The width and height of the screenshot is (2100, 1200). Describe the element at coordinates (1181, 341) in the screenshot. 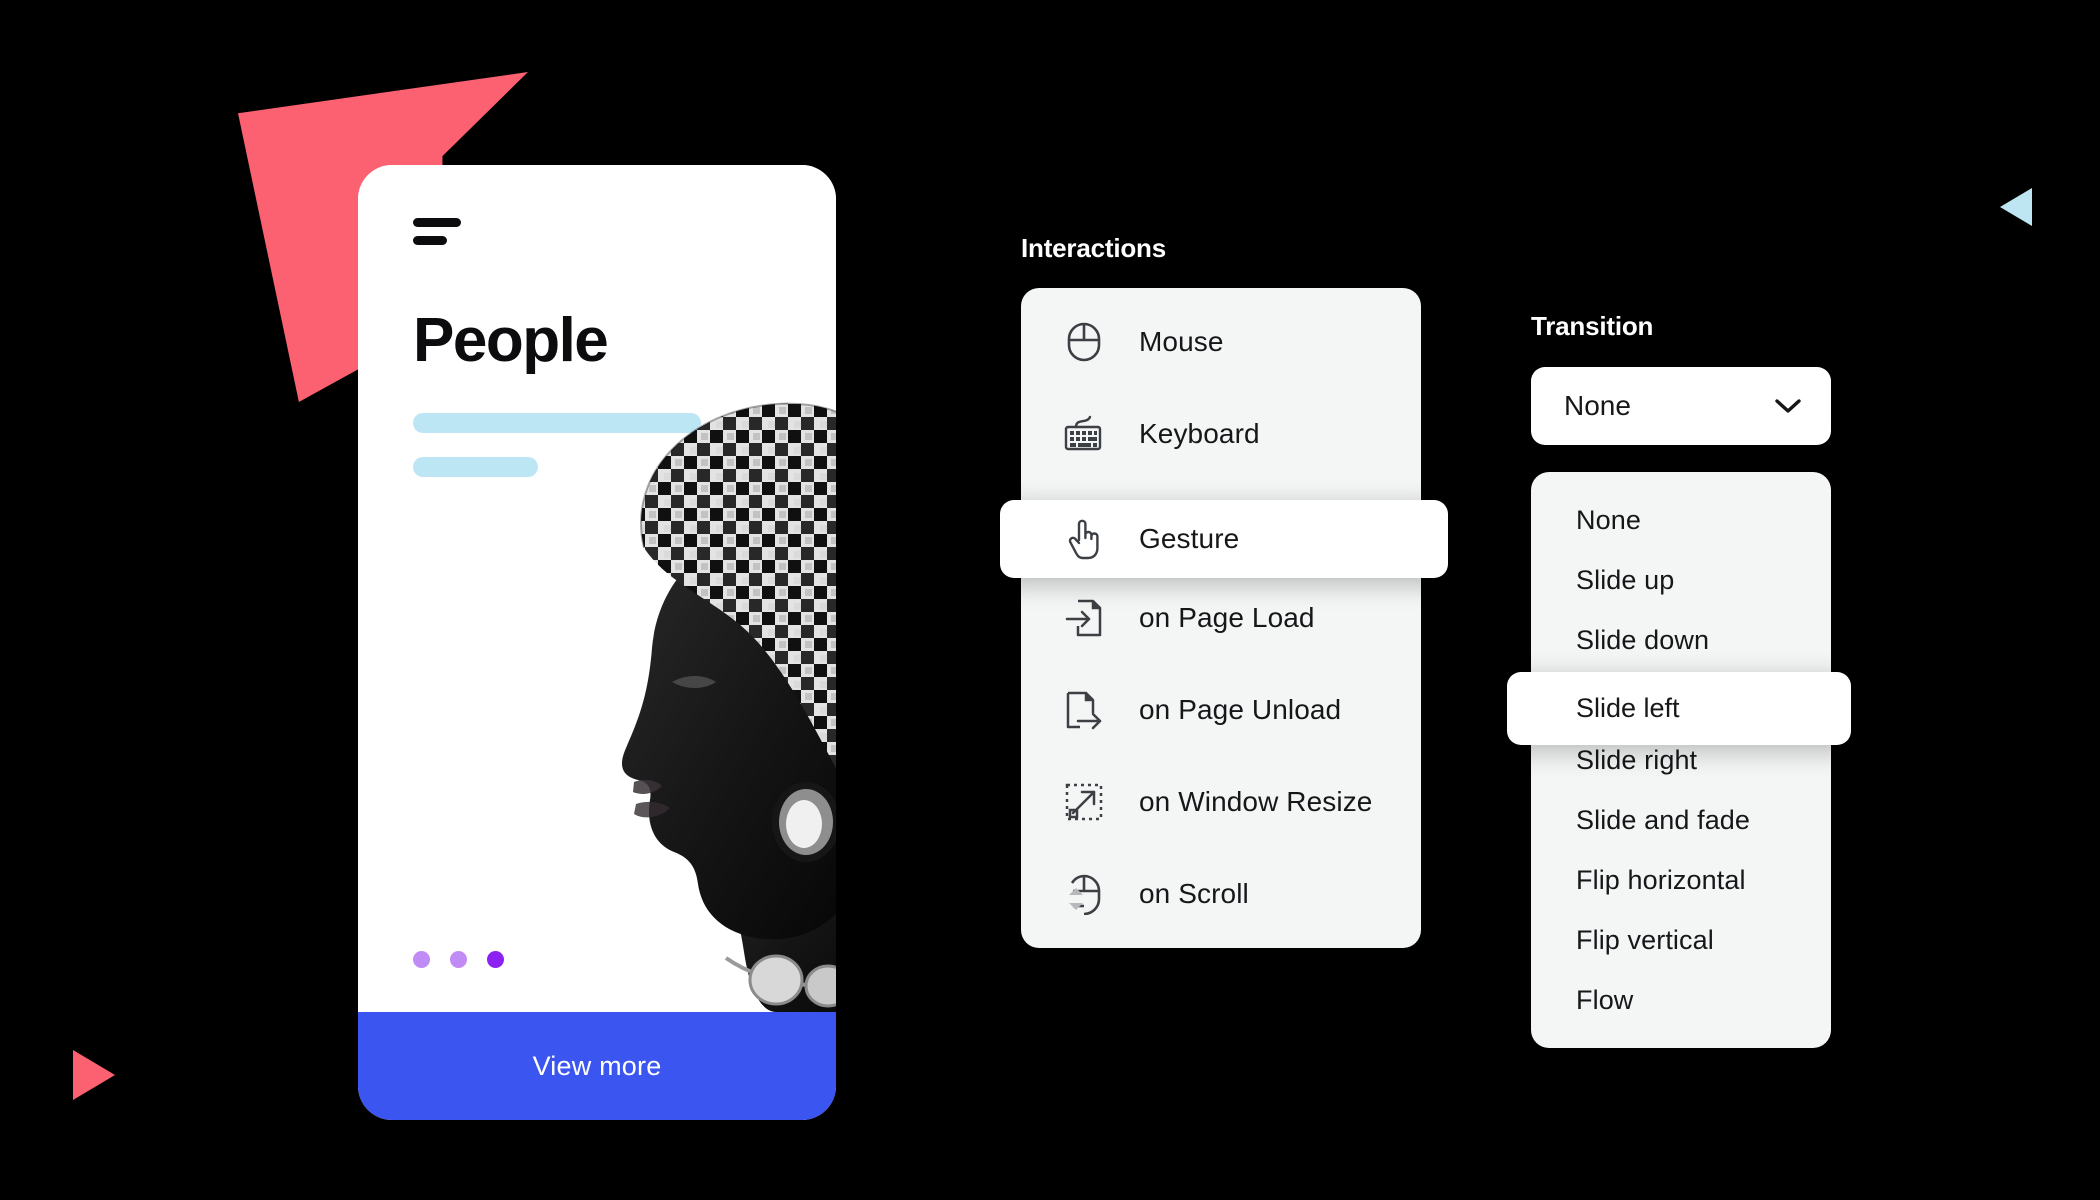

I see `interaction-item-label: Mouse` at that location.